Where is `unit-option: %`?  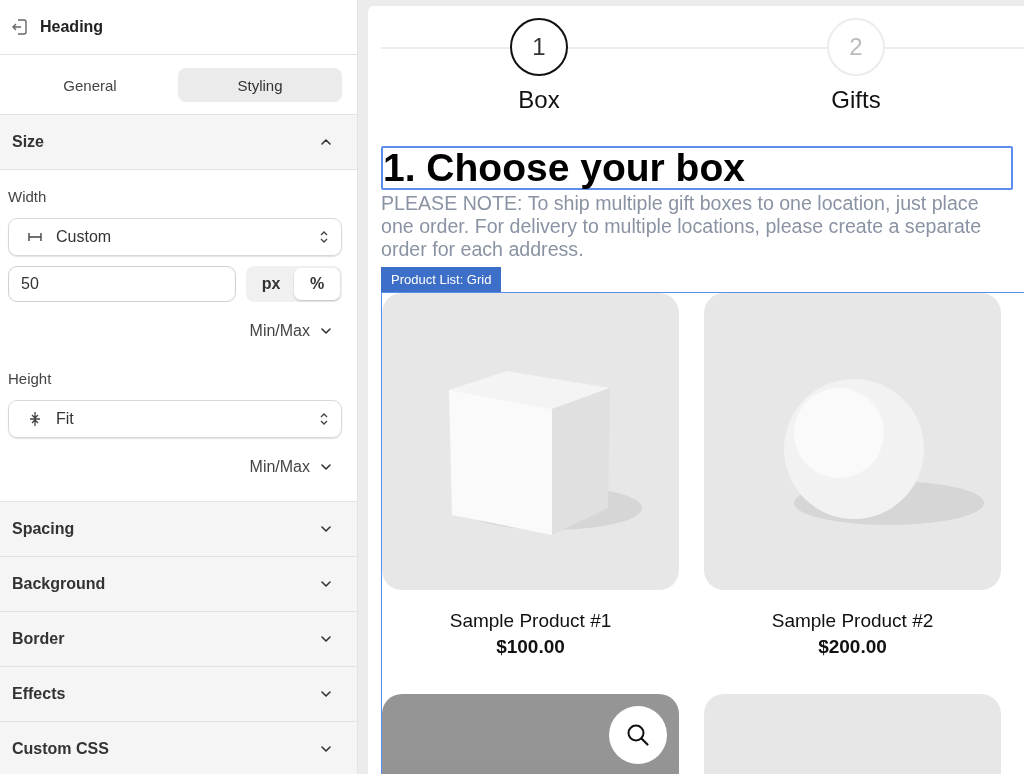
unit-option: % is located at coordinates (317, 284).